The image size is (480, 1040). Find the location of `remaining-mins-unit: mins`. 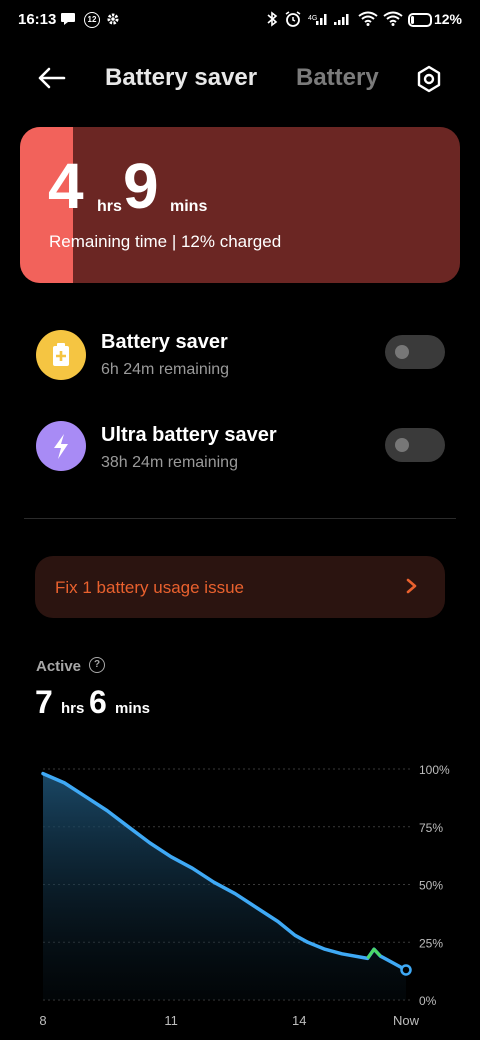

remaining-mins-unit: mins is located at coordinates (189, 206).